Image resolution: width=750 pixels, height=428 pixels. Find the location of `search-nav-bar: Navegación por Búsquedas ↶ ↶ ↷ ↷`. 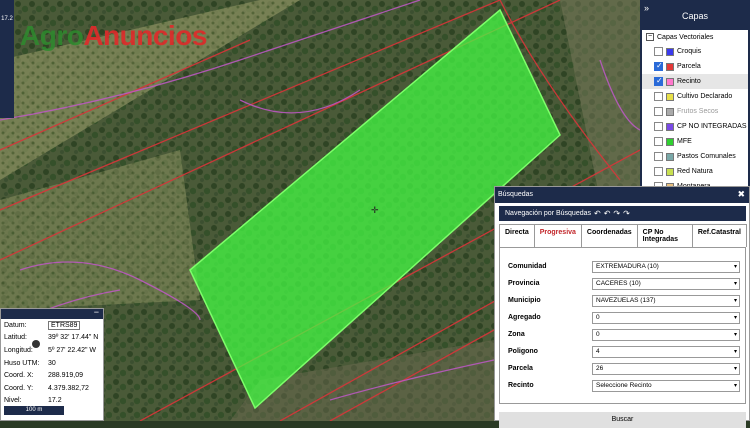

search-nav-bar: Navegación por Búsquedas ↶ ↶ ↷ ↷ is located at coordinates (622, 213).